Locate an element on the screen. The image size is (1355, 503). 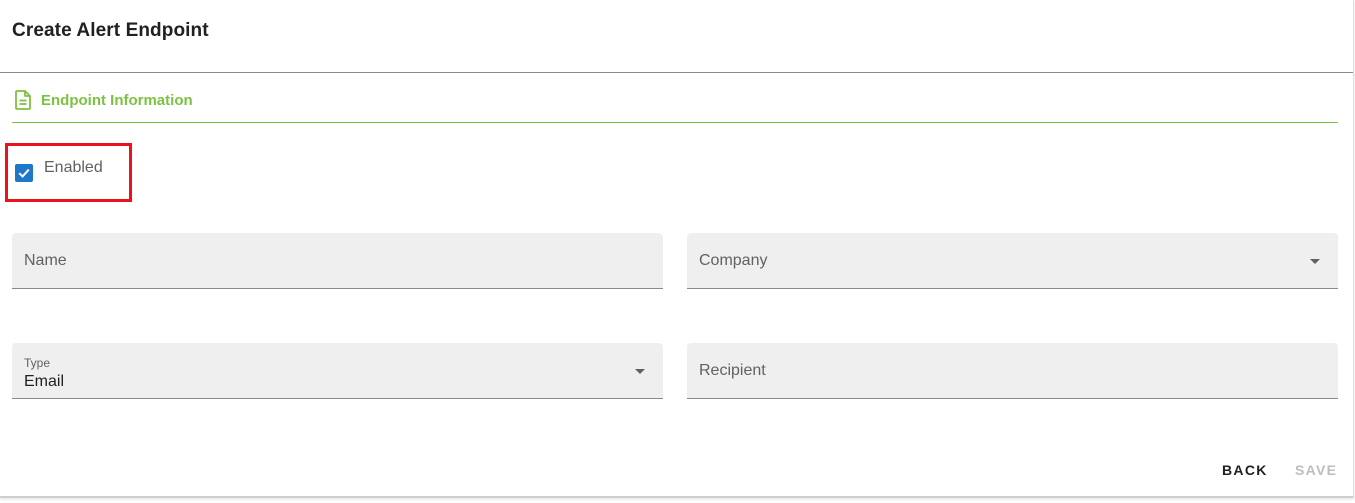
recipient-field: Recipient is located at coordinates (1012, 371).